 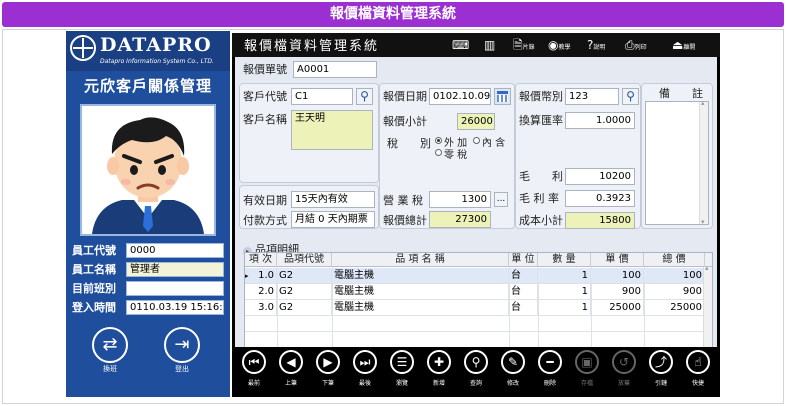 What do you see at coordinates (83, 48) in the screenshot?
I see `datapro-logo-icon` at bounding box center [83, 48].